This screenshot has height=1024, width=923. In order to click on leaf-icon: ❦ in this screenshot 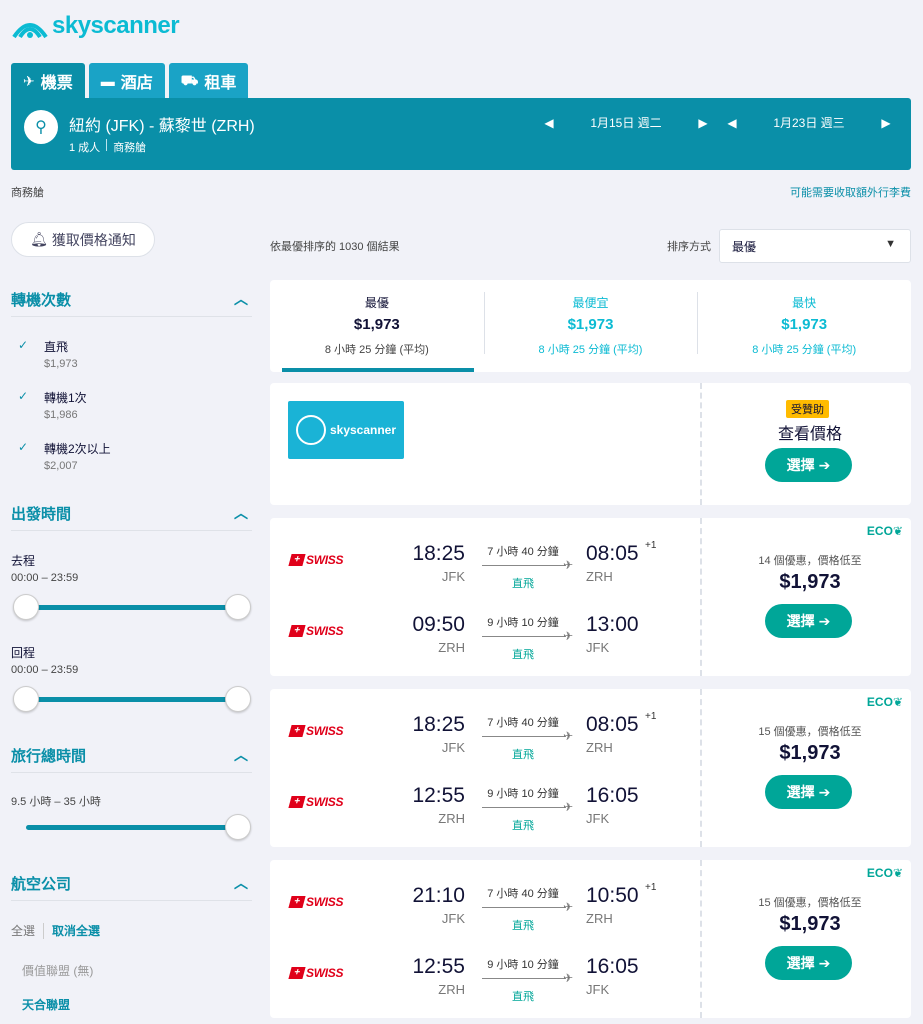, I will do `click(897, 531)`.